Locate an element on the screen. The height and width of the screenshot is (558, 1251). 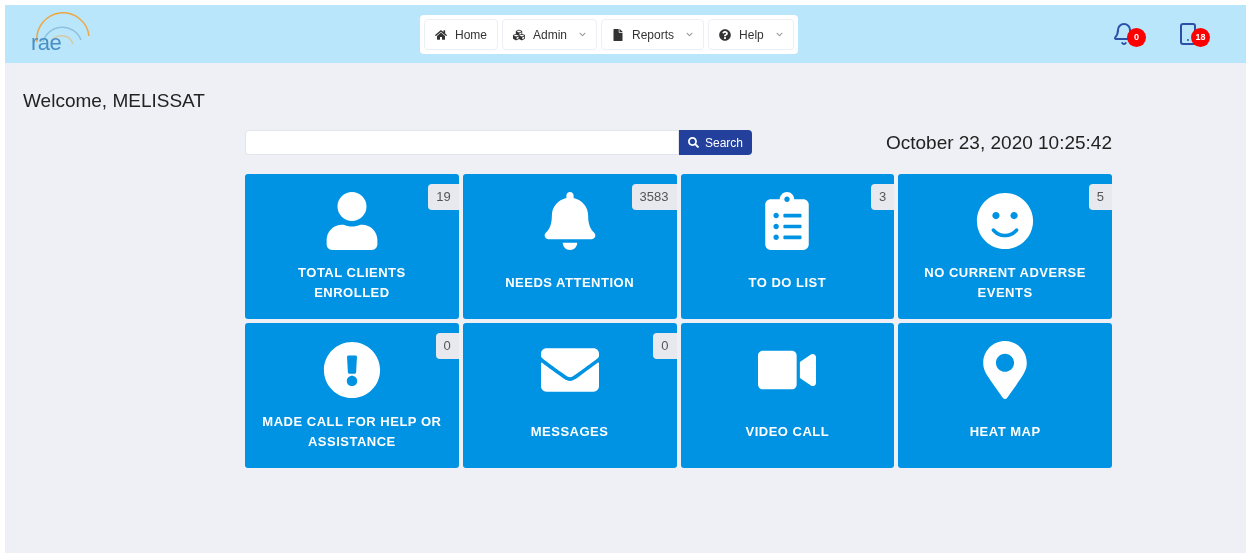
nav-button: Help is located at coordinates (751, 34).